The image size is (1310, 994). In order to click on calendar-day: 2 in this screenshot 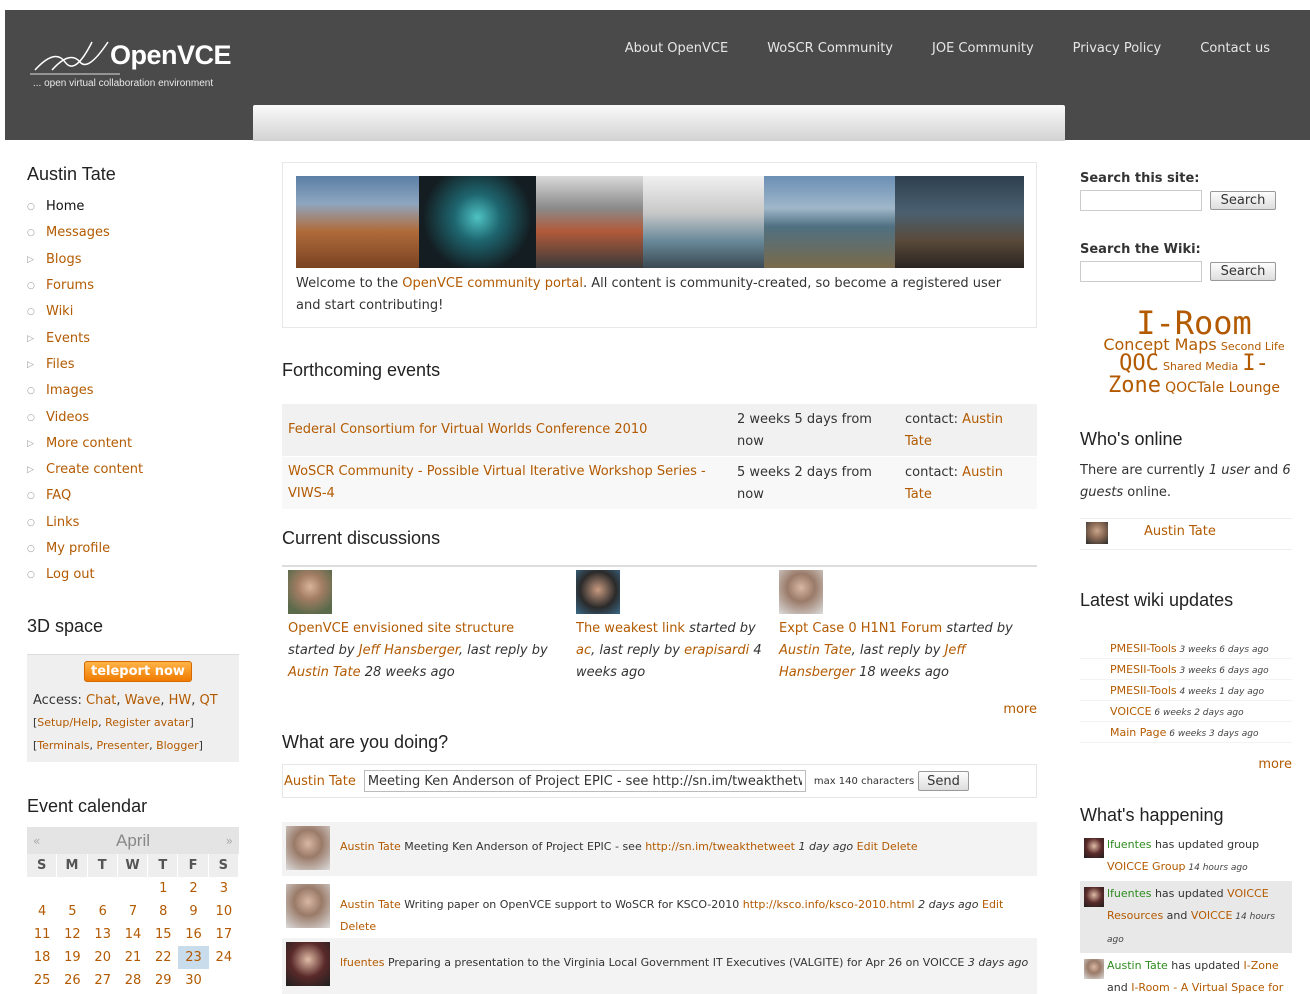, I will do `click(193, 888)`.